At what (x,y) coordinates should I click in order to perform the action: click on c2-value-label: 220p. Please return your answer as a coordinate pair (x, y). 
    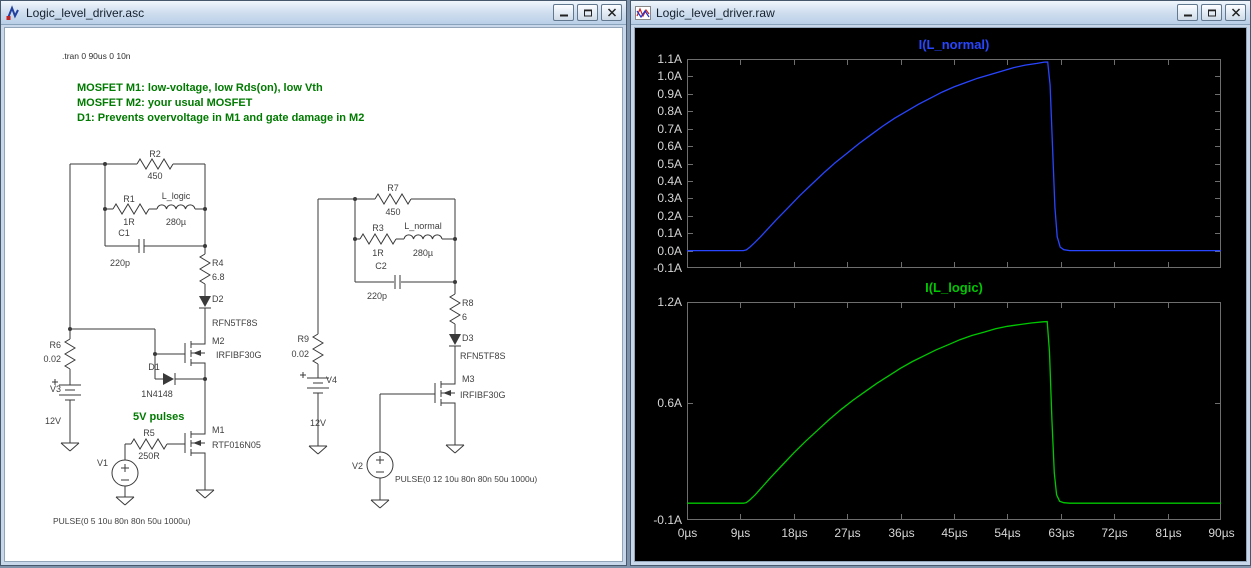
    Looking at the image, I should click on (377, 296).